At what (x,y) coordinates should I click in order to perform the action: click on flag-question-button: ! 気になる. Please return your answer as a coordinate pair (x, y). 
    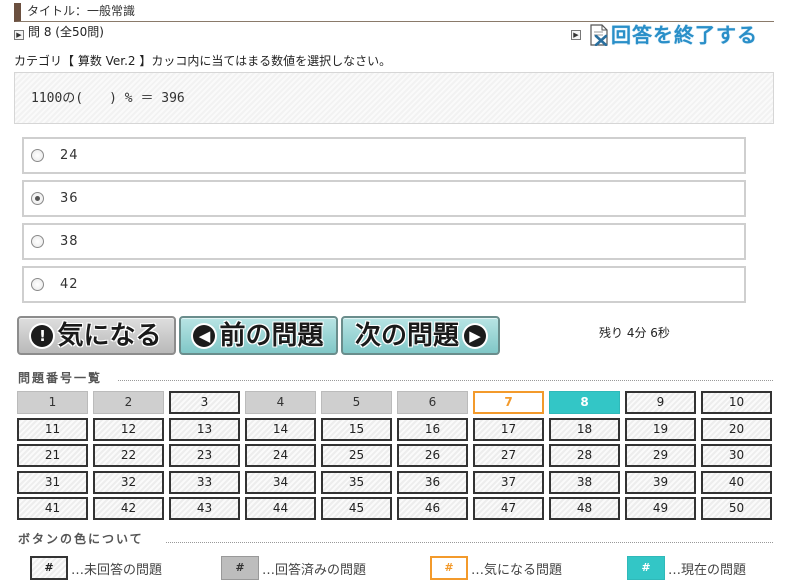
    Looking at the image, I should click on (96, 335).